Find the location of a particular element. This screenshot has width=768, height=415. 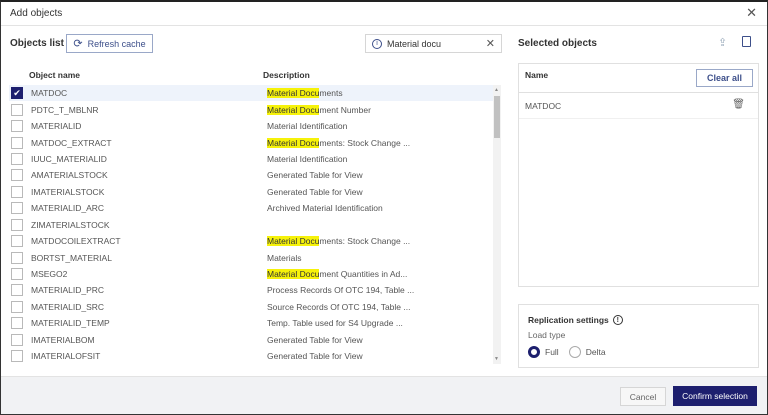

object-name: MATDOCOILEXTRACT is located at coordinates (76, 241).